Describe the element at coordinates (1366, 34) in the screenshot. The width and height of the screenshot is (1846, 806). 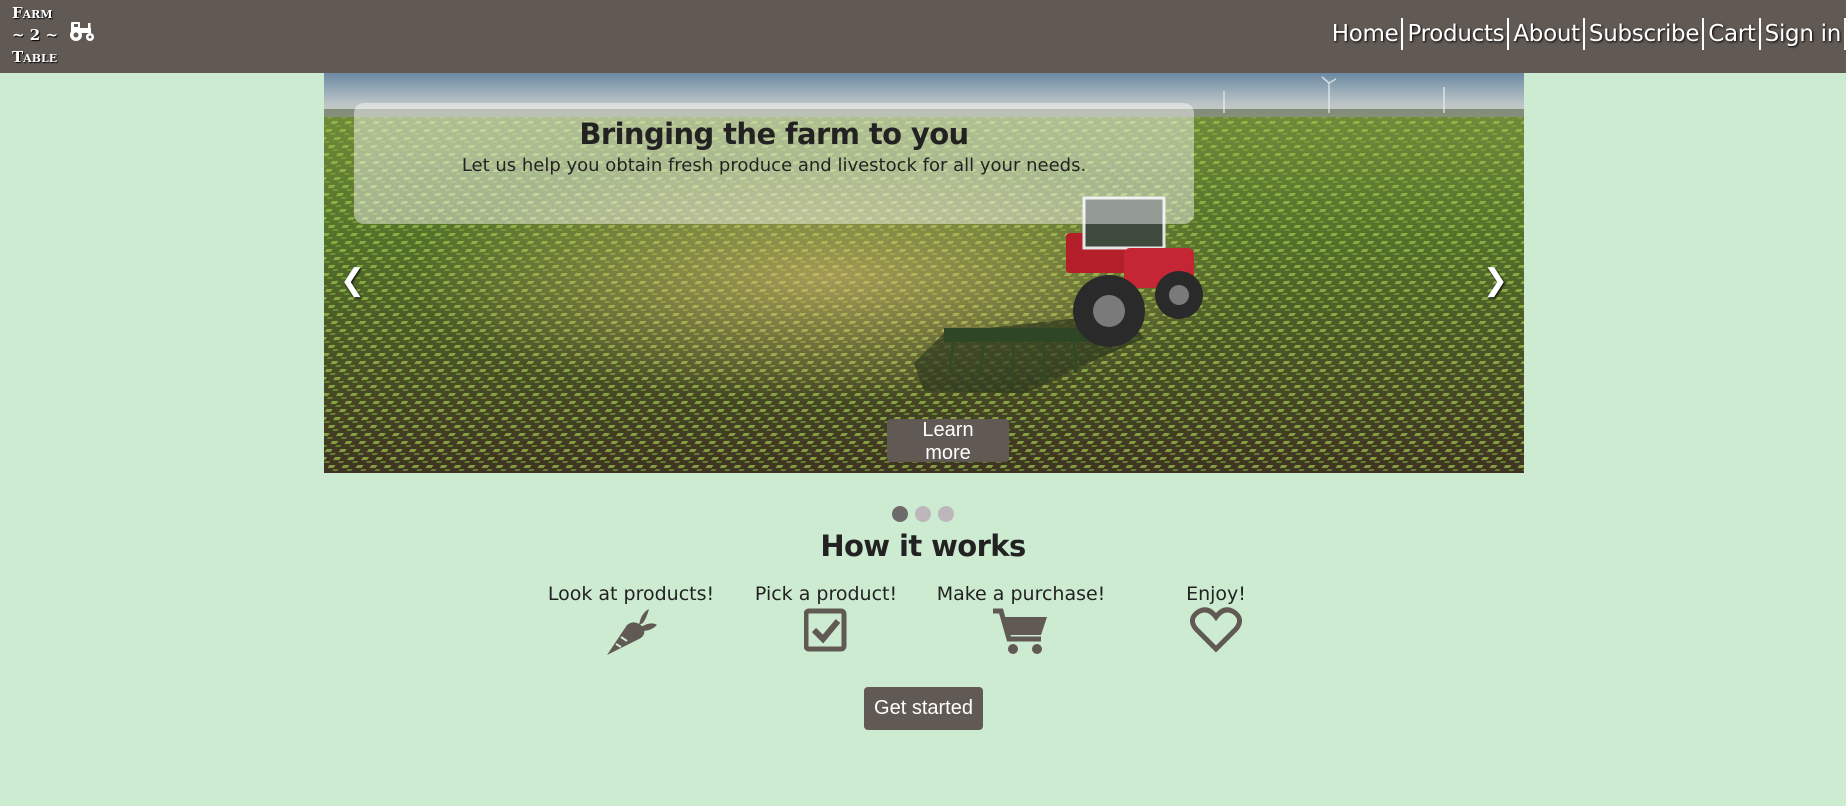
I see `nav-home: Home` at that location.